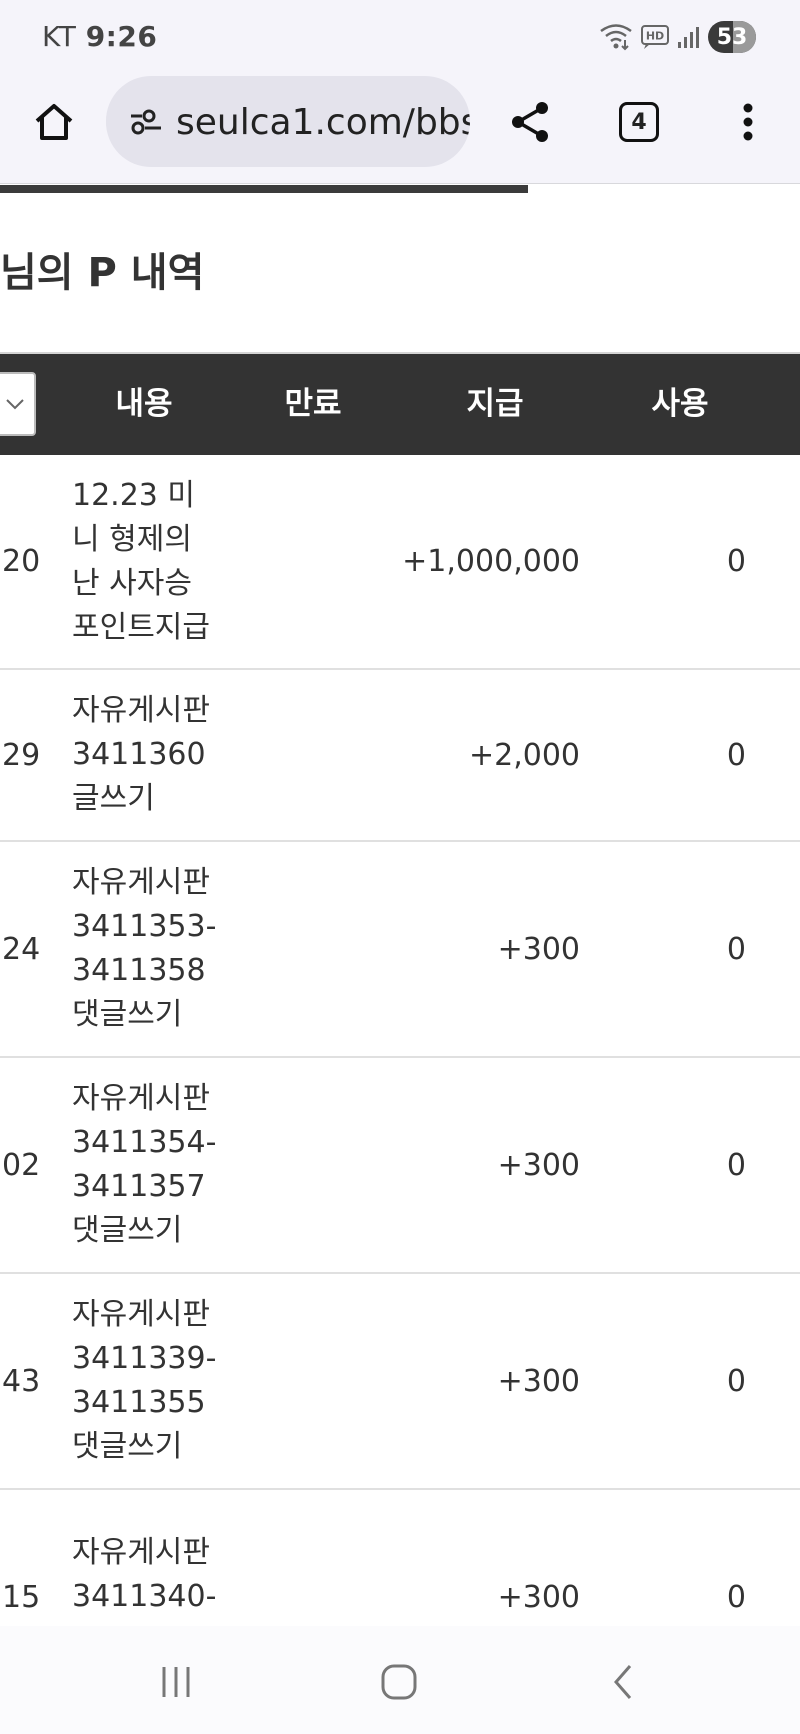 The width and height of the screenshot is (800, 1734). I want to click on table-header: 내용 만료 지급 사용, so click(400, 404).